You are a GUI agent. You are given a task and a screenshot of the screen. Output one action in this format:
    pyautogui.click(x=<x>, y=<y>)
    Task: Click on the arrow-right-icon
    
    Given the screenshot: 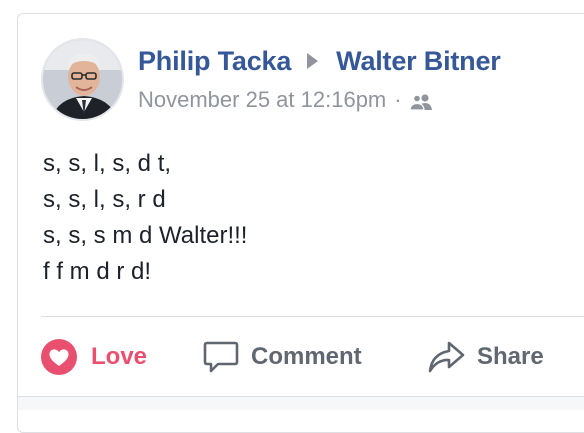 What is the action you would take?
    pyautogui.click(x=313, y=61)
    